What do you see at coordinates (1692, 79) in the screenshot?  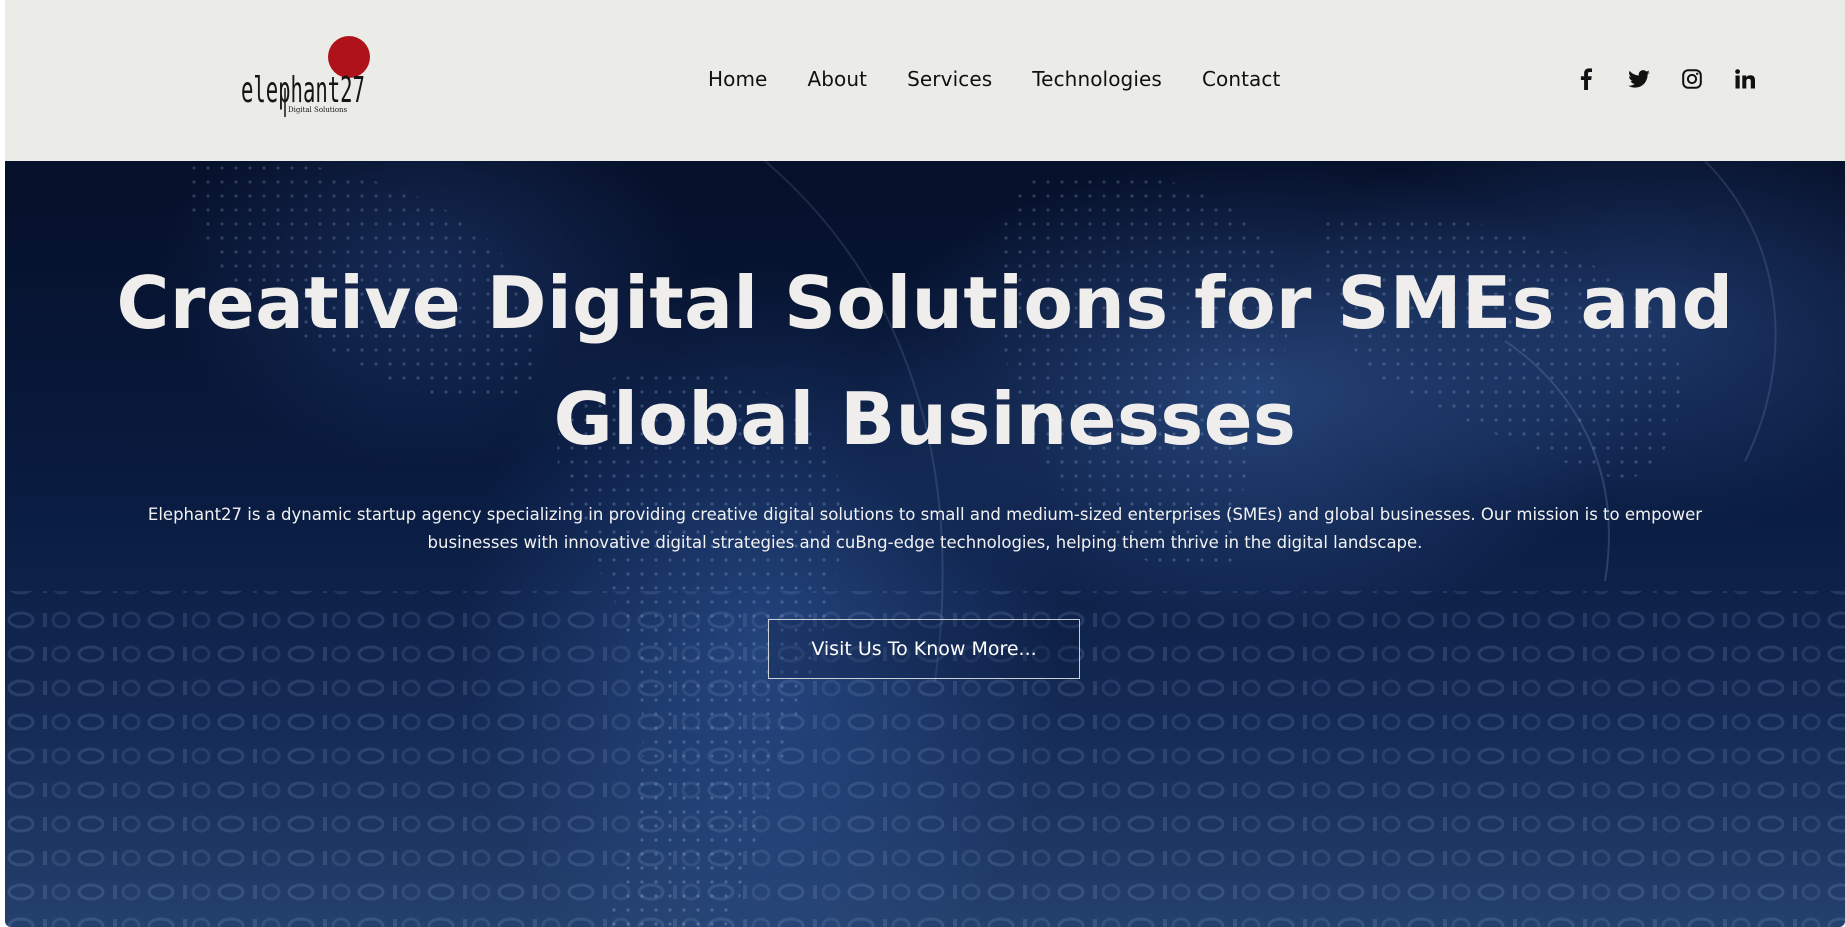 I see `instagram-icon` at bounding box center [1692, 79].